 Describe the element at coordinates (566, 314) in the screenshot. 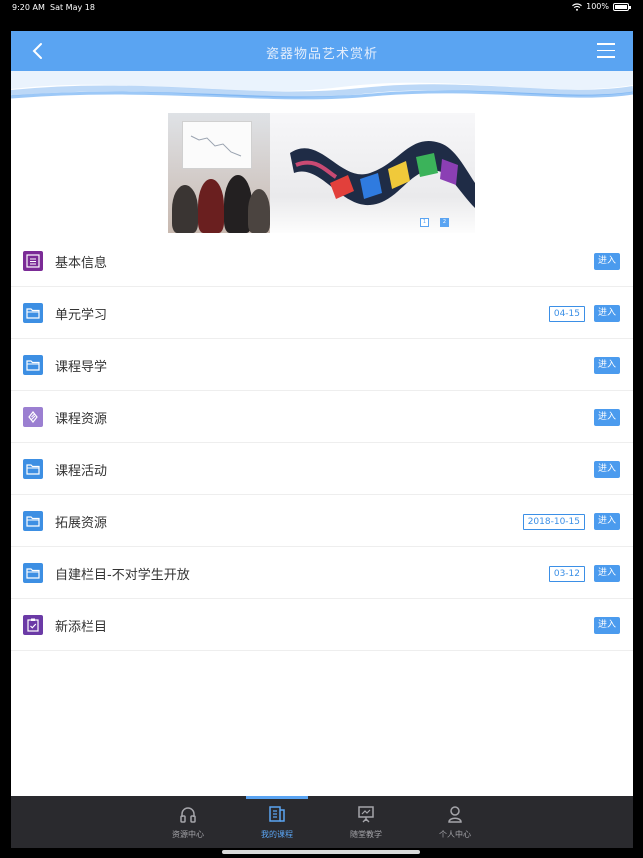

I see `date-badge: 04-15` at that location.